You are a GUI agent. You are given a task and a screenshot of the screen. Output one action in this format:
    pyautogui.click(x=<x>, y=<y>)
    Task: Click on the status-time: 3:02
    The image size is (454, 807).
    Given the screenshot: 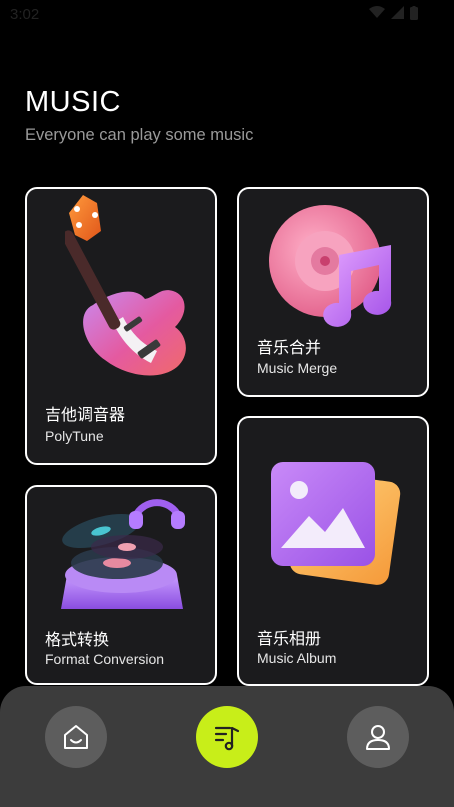 What is the action you would take?
    pyautogui.click(x=25, y=14)
    